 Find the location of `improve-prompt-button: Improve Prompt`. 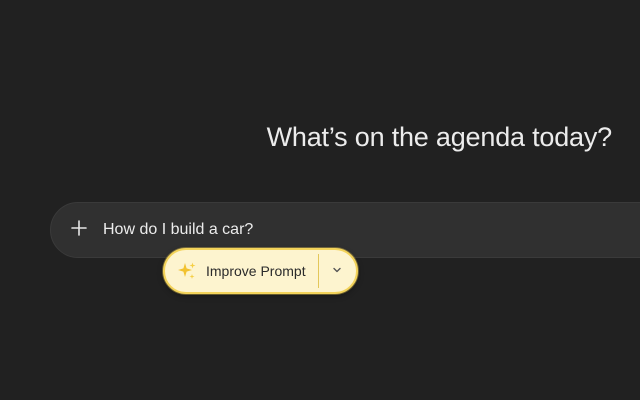

improve-prompt-button: Improve Prompt is located at coordinates (241, 271).